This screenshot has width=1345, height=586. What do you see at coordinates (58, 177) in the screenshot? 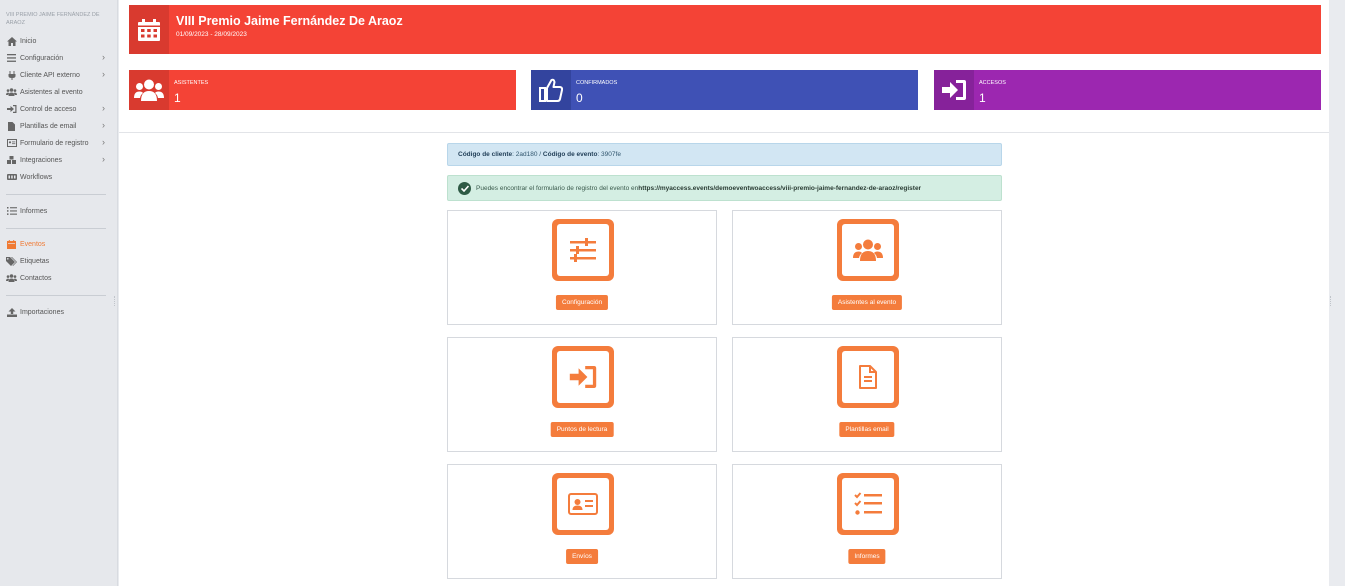
I see `sidebar-item-workflows: Workflows` at bounding box center [58, 177].